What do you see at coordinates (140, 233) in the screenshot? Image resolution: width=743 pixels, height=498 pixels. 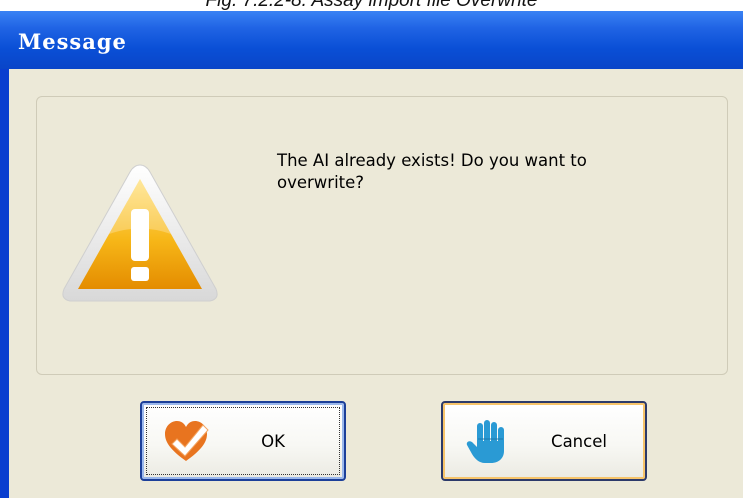 I see `warning-icon` at bounding box center [140, 233].